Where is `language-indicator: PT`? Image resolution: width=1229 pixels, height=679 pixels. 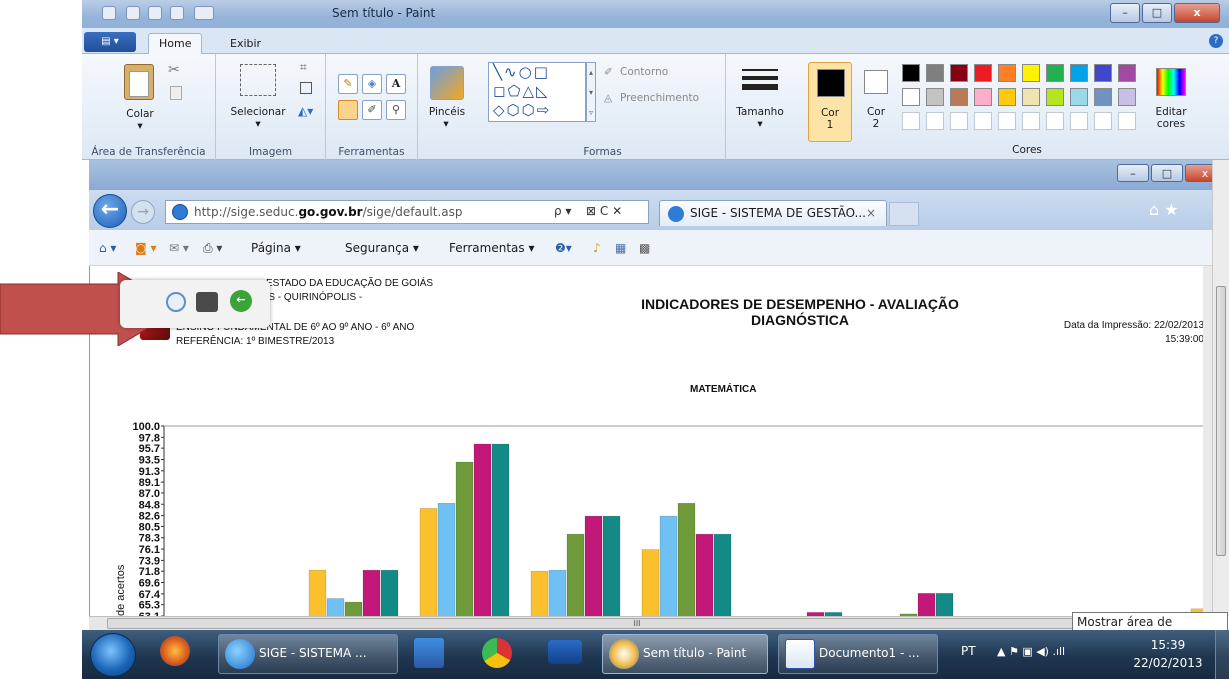
language-indicator: PT is located at coordinates (968, 651).